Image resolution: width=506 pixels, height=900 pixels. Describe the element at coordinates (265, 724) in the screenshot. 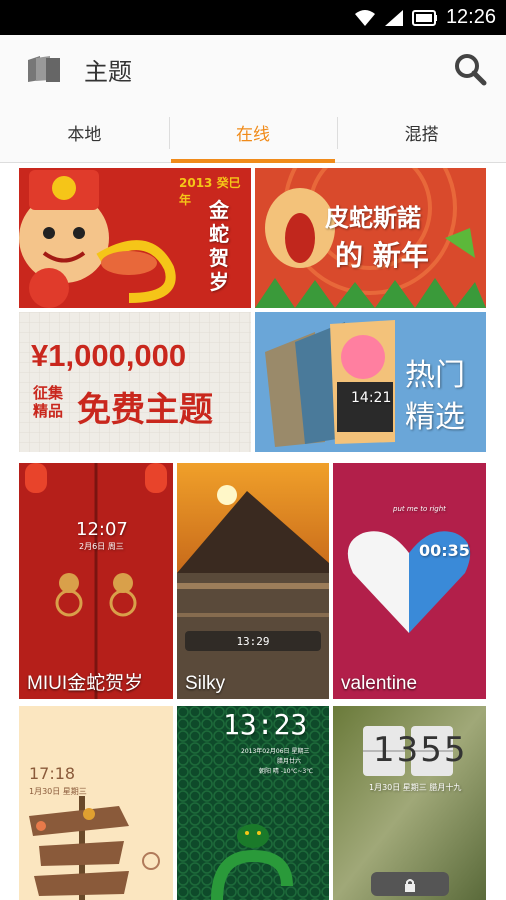

I see `theme-clock: 13:23` at that location.